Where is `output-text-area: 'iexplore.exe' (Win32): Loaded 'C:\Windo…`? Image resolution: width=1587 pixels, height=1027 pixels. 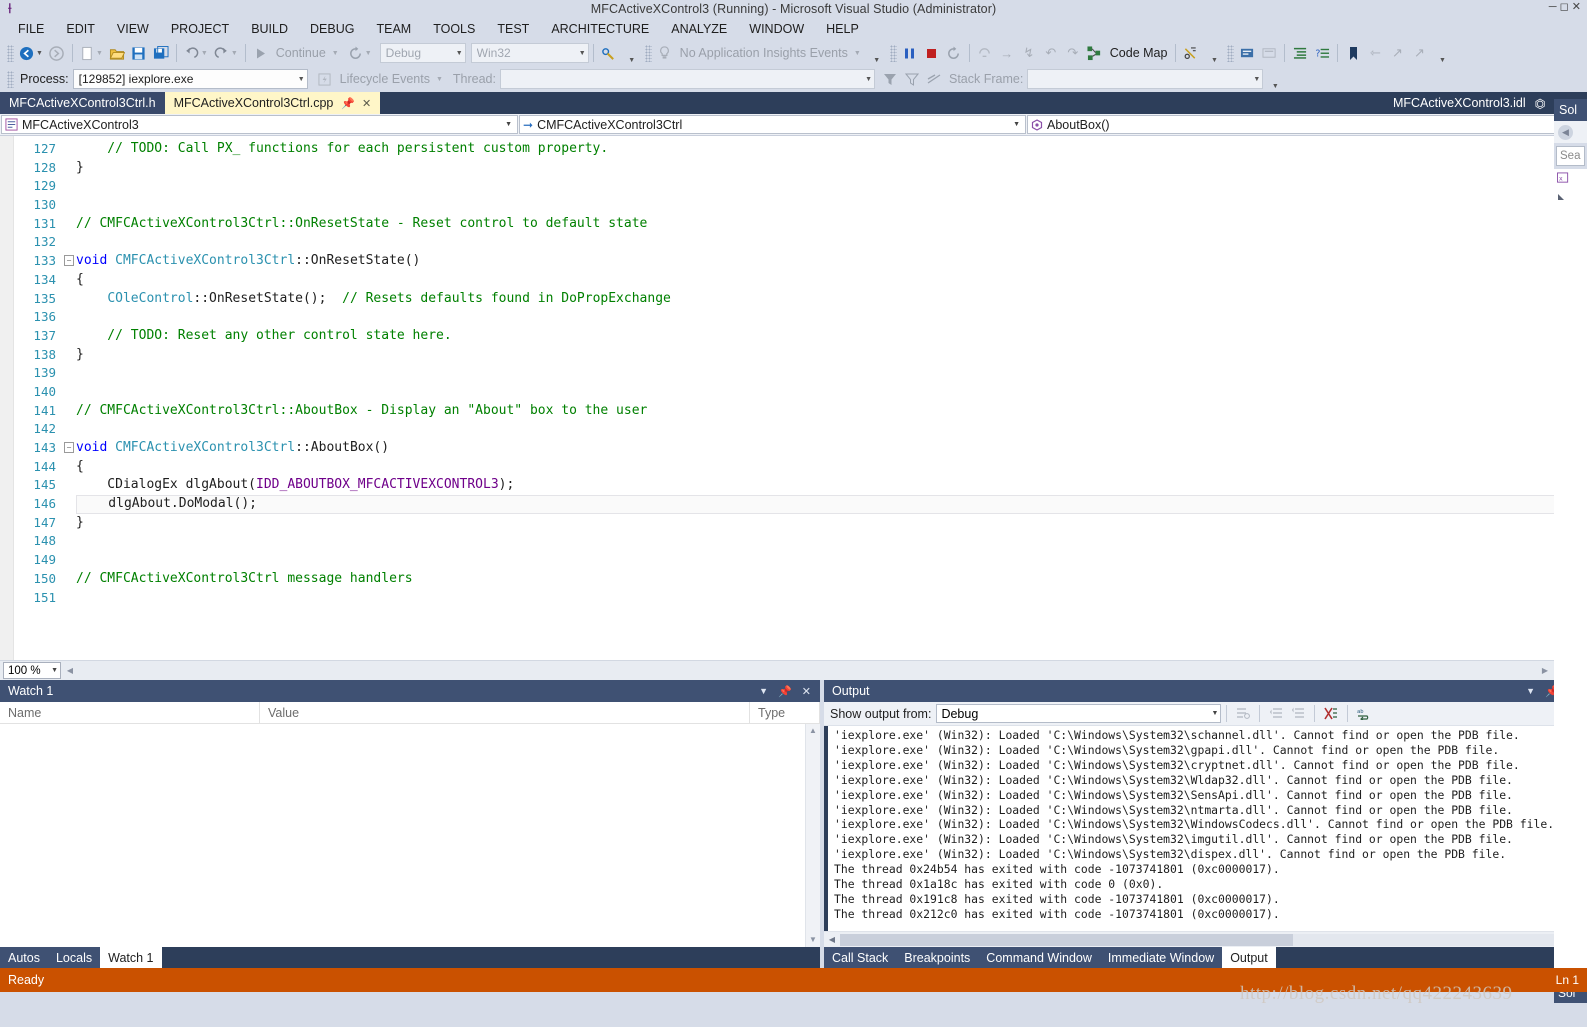
output-text-area: 'iexplore.exe' (Win32): Loaded 'C:\Windo… is located at coordinates (1205, 828).